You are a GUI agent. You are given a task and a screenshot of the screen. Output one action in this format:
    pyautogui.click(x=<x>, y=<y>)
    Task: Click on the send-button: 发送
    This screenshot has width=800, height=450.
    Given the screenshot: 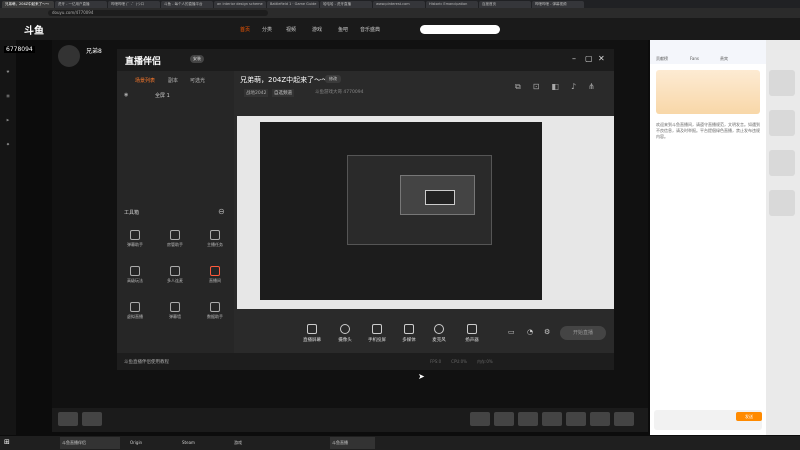 What is the action you would take?
    pyautogui.click(x=749, y=416)
    